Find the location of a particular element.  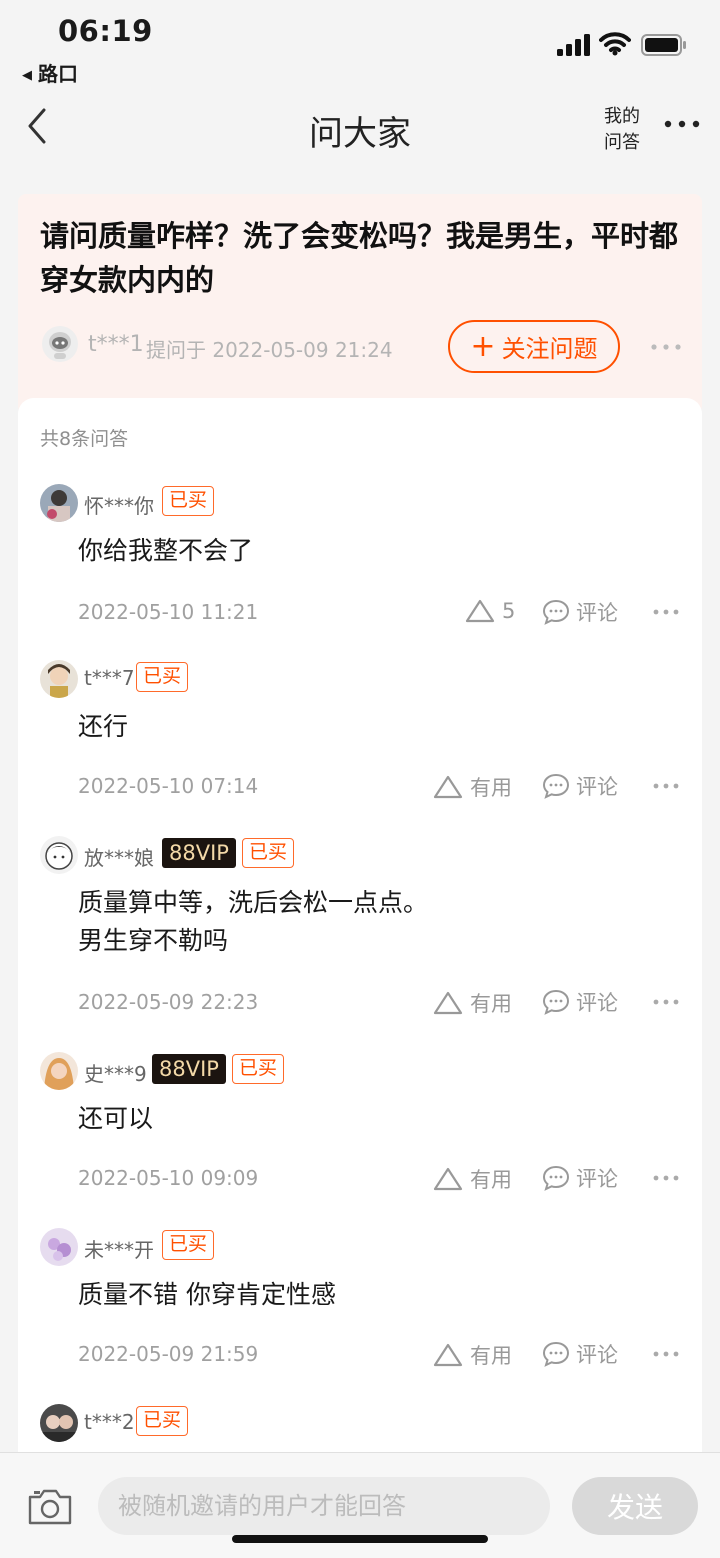

answers-count: 共8条问答 is located at coordinates (84, 439).